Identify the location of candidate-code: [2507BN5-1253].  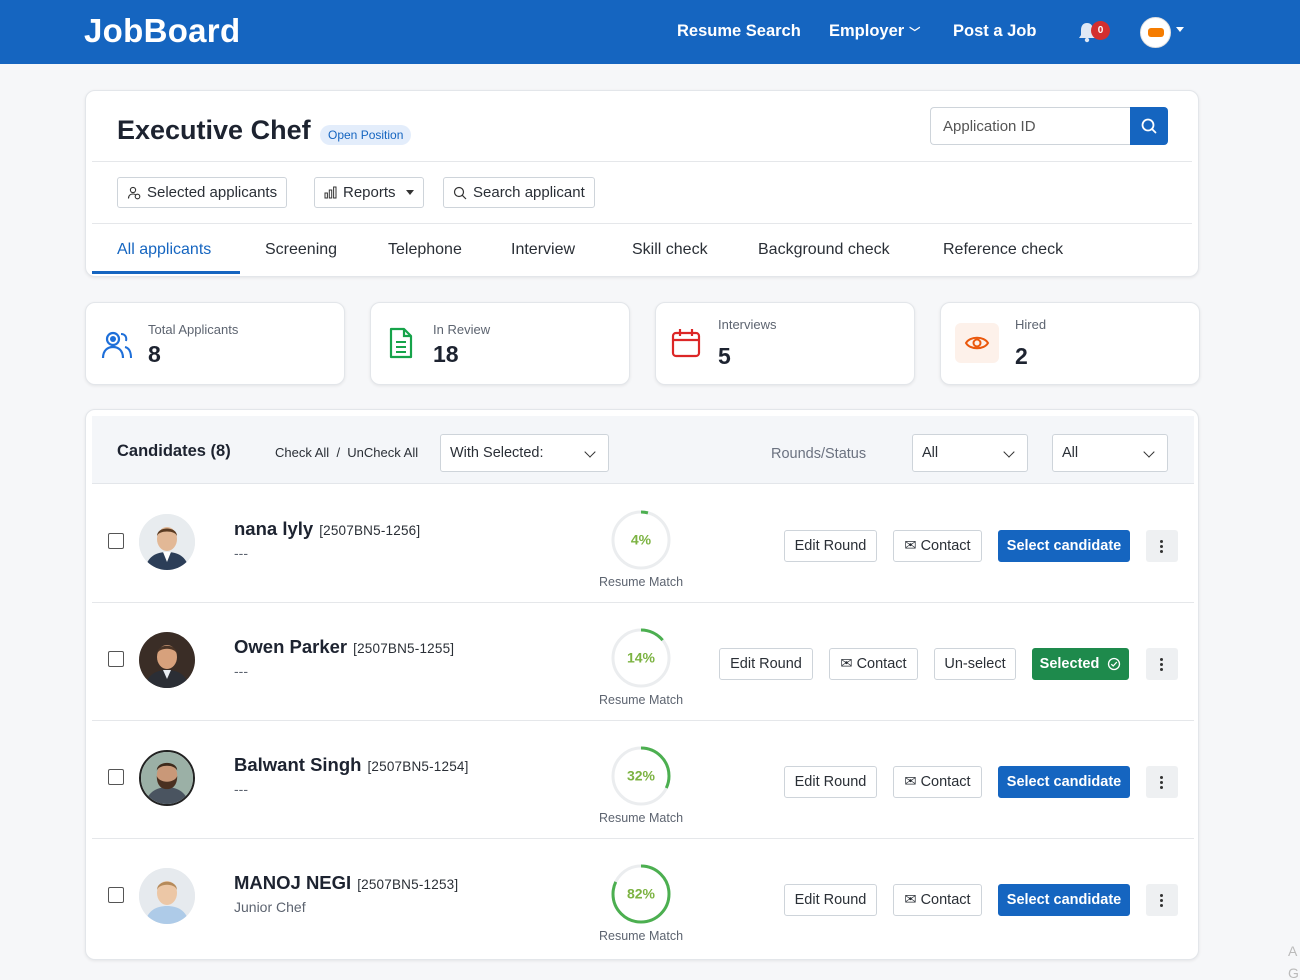
(408, 884).